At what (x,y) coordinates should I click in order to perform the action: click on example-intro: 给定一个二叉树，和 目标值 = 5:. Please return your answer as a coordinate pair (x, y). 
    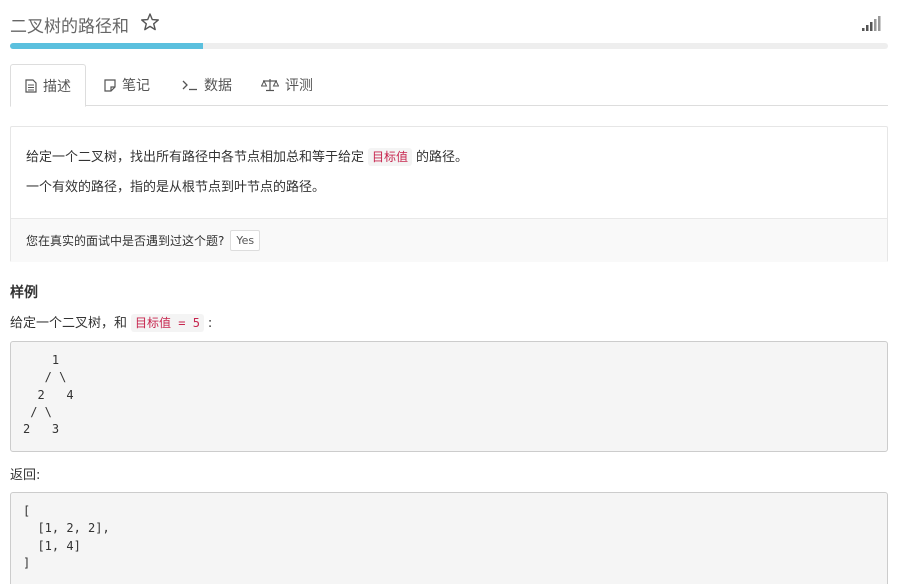
    Looking at the image, I should click on (111, 322).